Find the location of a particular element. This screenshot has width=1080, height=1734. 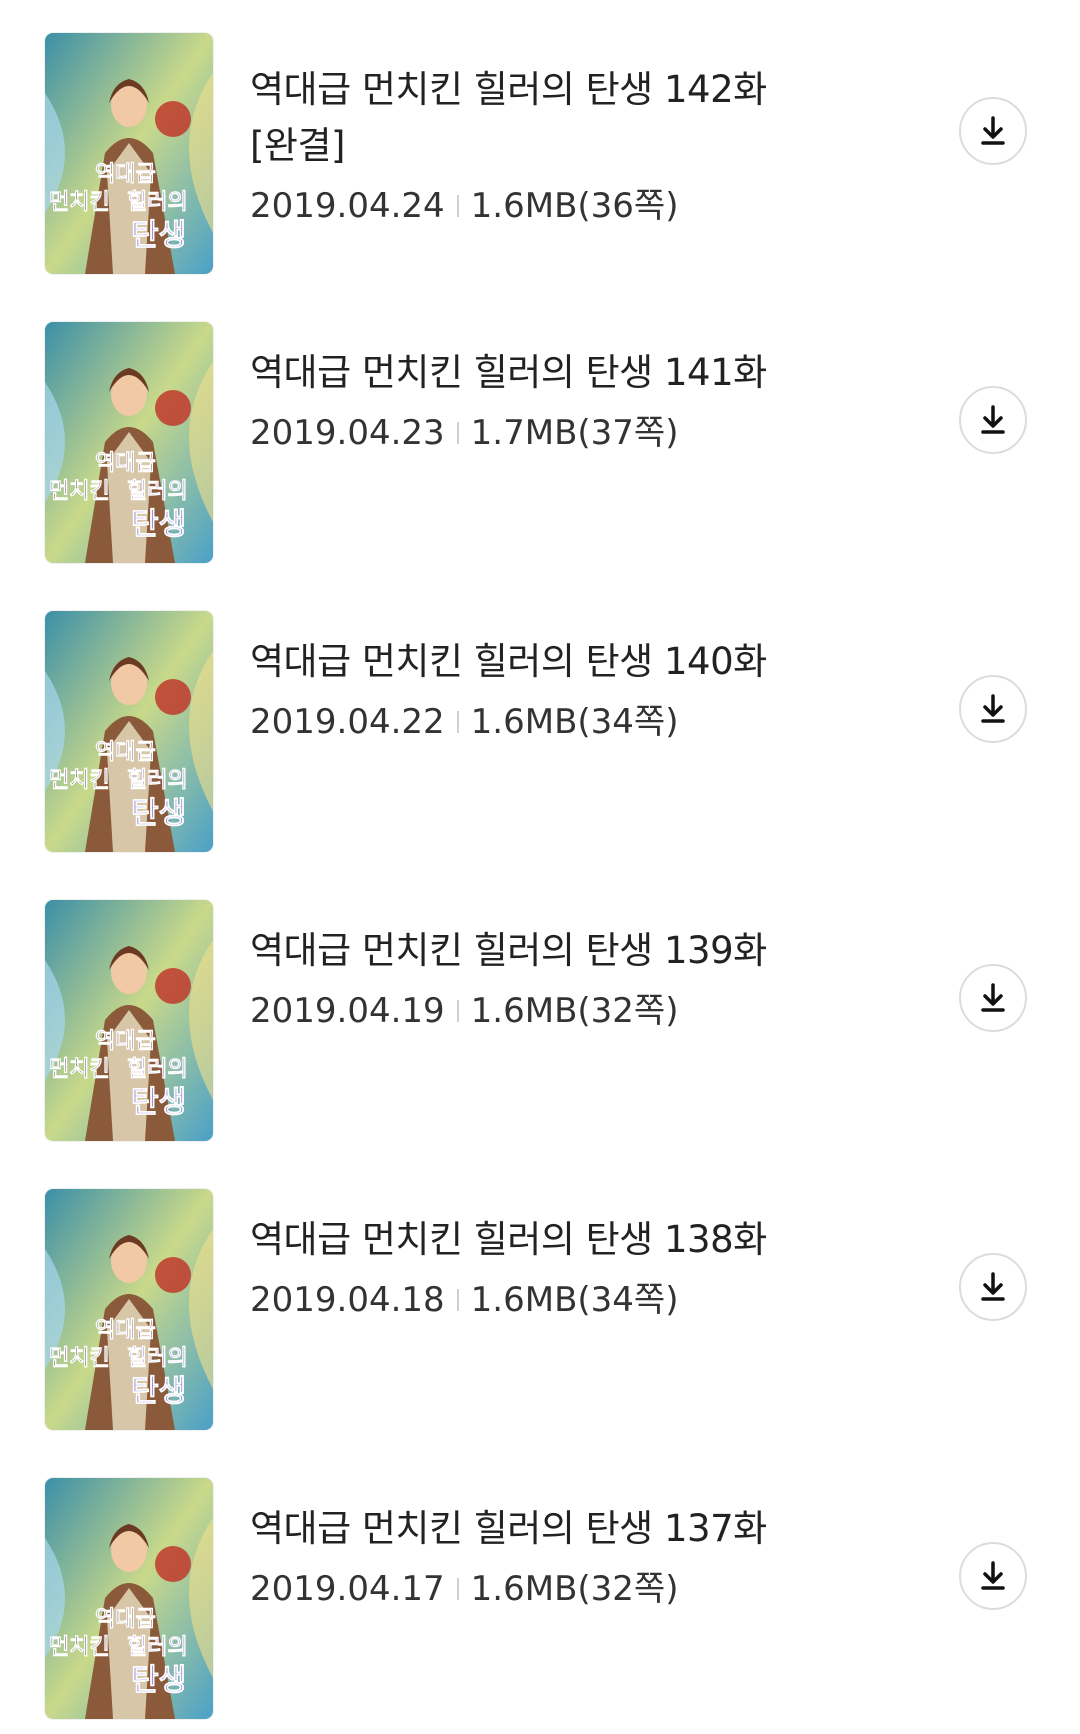

episode-date: 2019.04.24 is located at coordinates (347, 206).